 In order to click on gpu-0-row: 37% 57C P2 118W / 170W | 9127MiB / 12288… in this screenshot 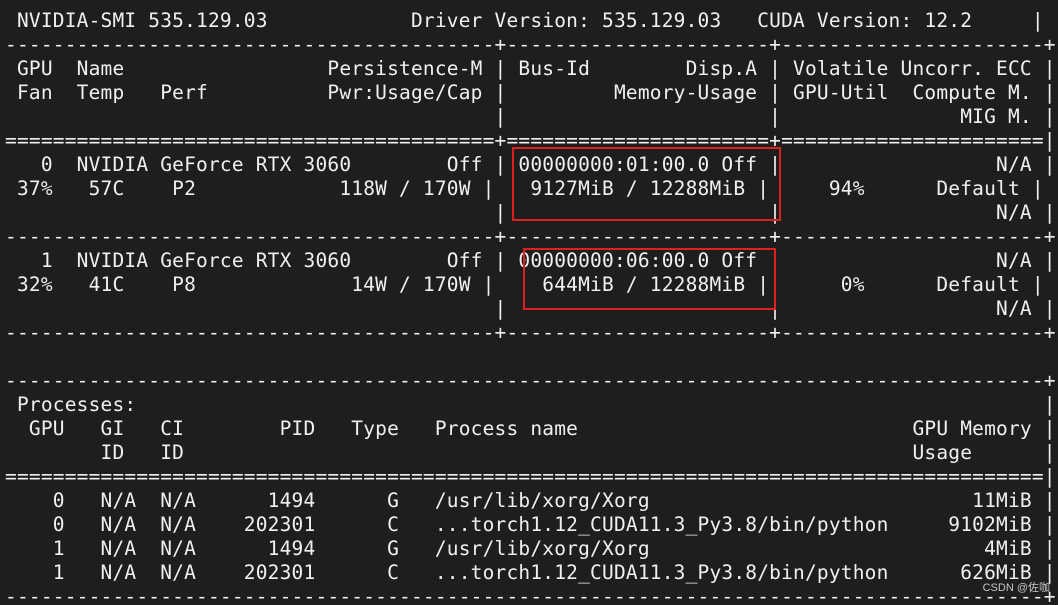, I will do `click(524, 188)`.